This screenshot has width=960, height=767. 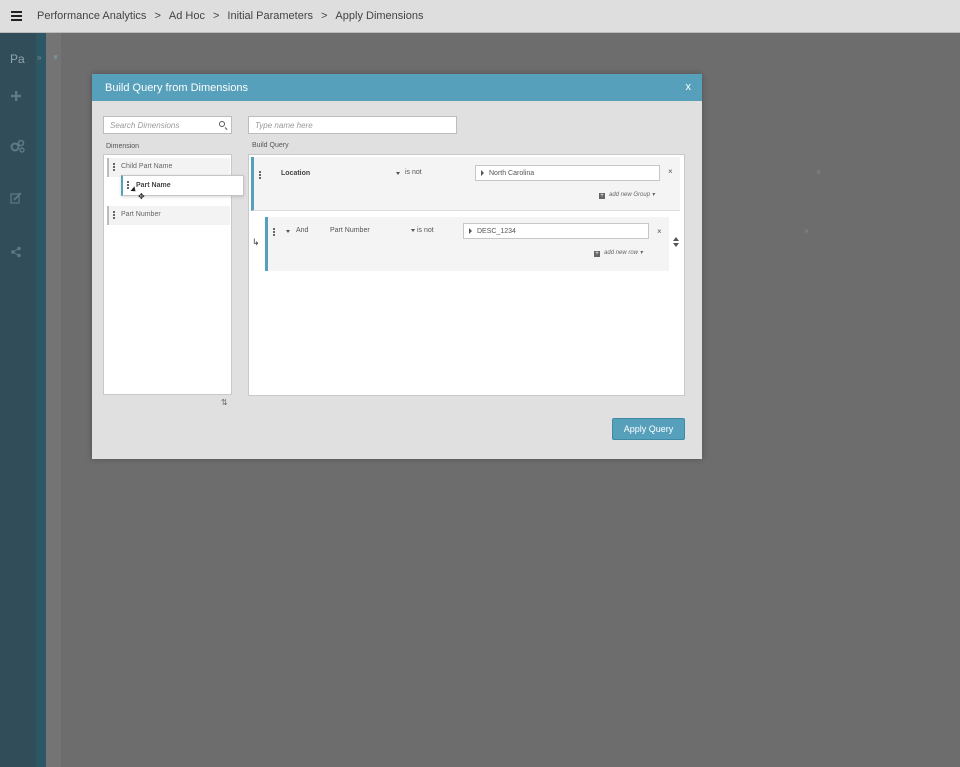 I want to click on build-query-label: Build Query, so click(x=270, y=145).